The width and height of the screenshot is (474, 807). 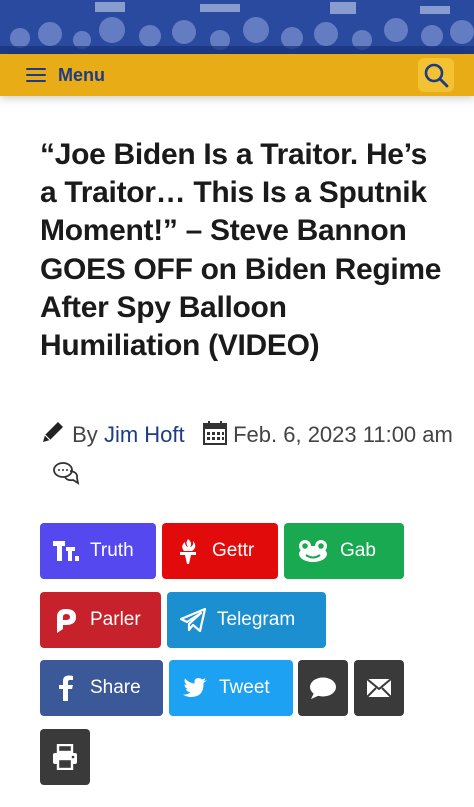 What do you see at coordinates (237, 75) in the screenshot?
I see `nav-bar: Menu` at bounding box center [237, 75].